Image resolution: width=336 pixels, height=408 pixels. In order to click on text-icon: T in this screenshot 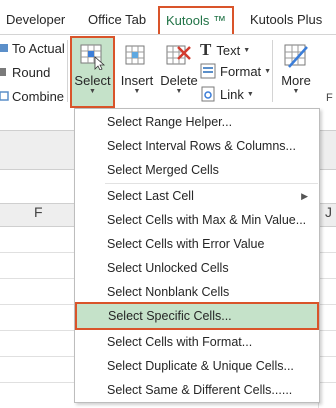, I will do `click(206, 49)`.